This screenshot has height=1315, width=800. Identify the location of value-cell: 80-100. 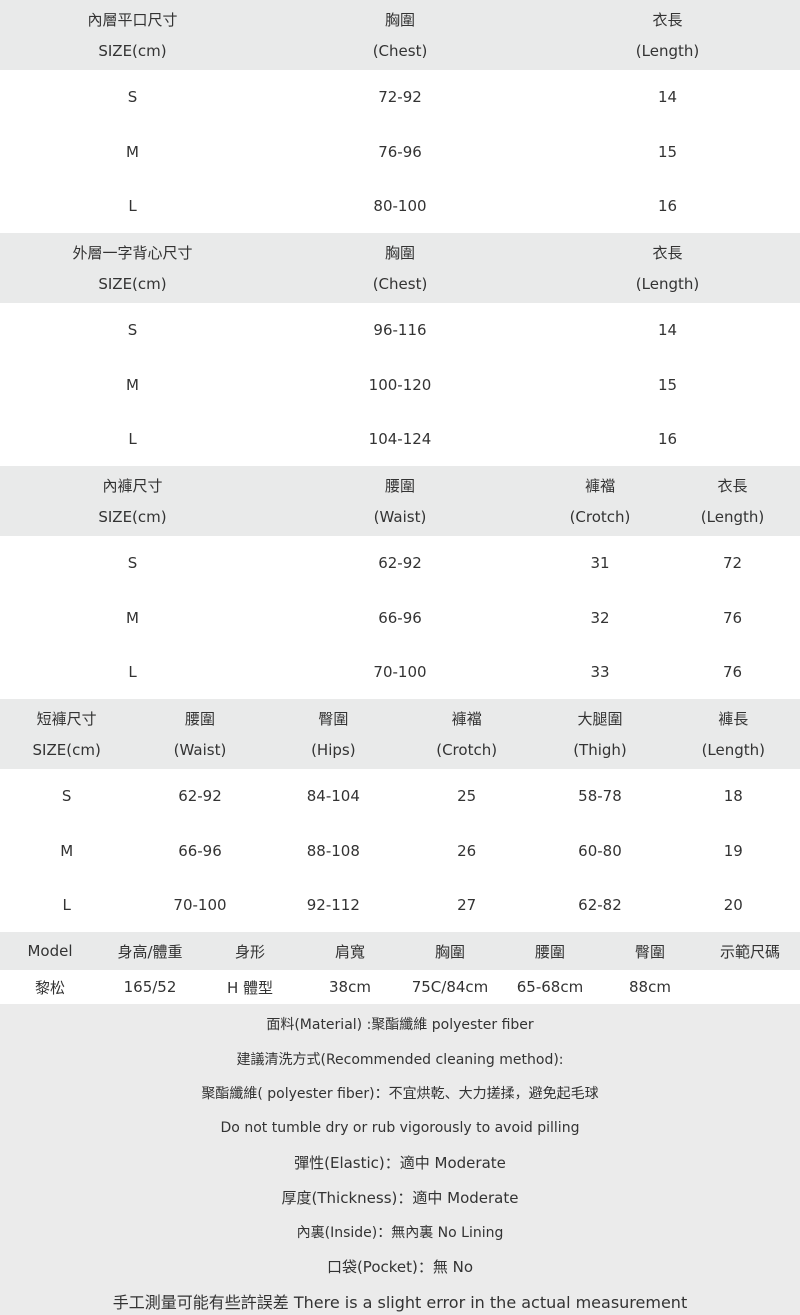
(400, 206).